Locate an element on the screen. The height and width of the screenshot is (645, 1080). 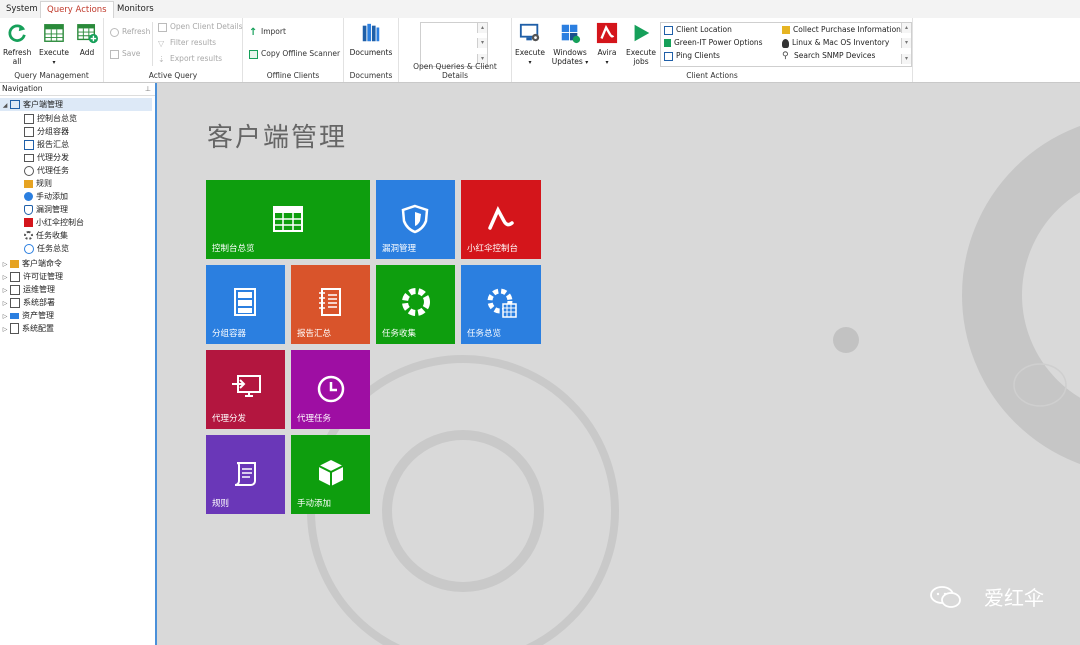
tile-manual-add: 手动添加 is located at coordinates (330, 474).